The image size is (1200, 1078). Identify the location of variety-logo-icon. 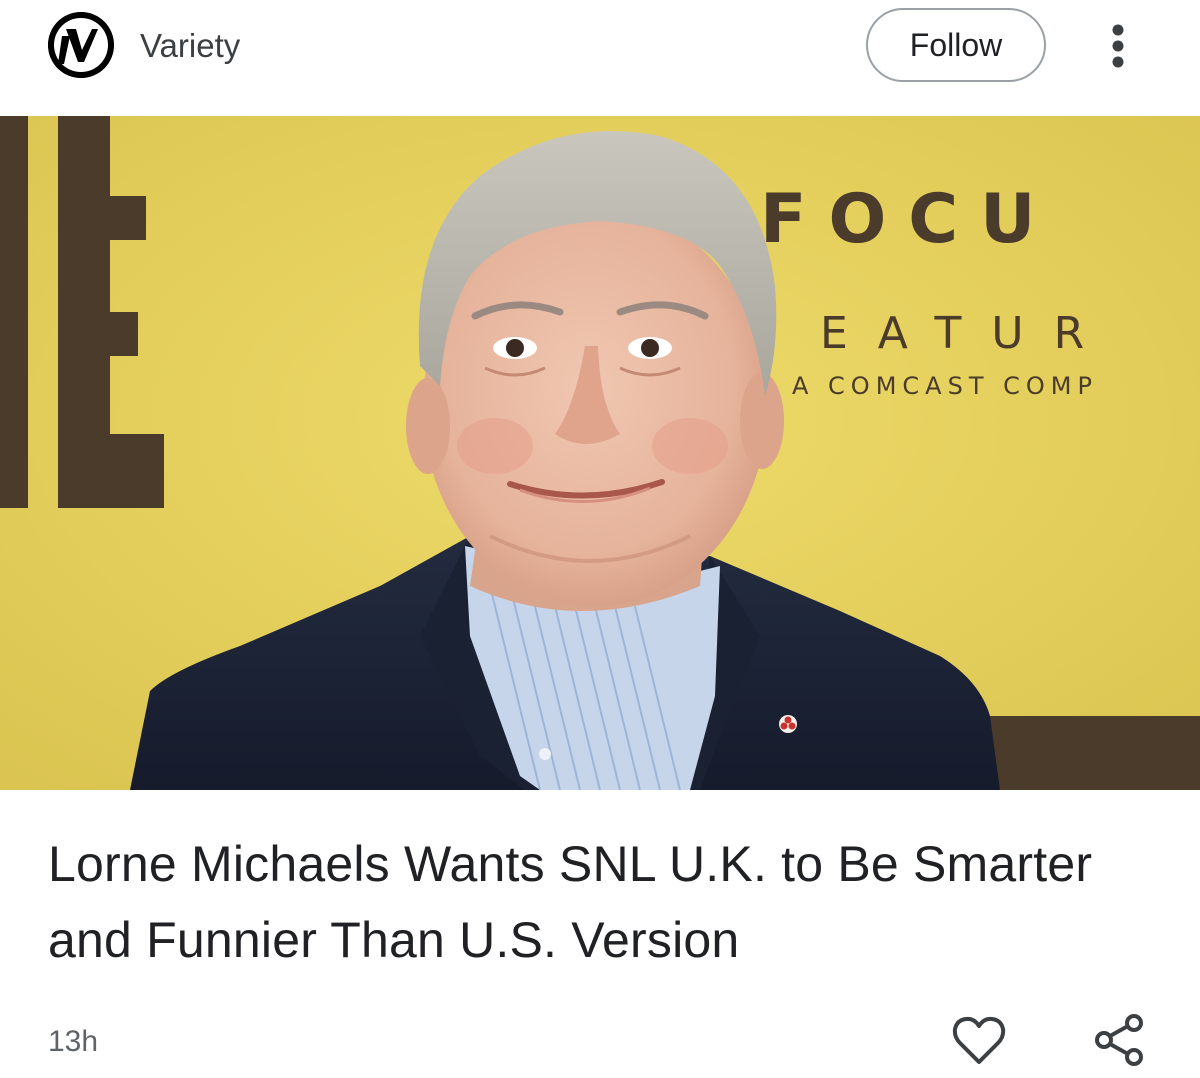
(81, 45).